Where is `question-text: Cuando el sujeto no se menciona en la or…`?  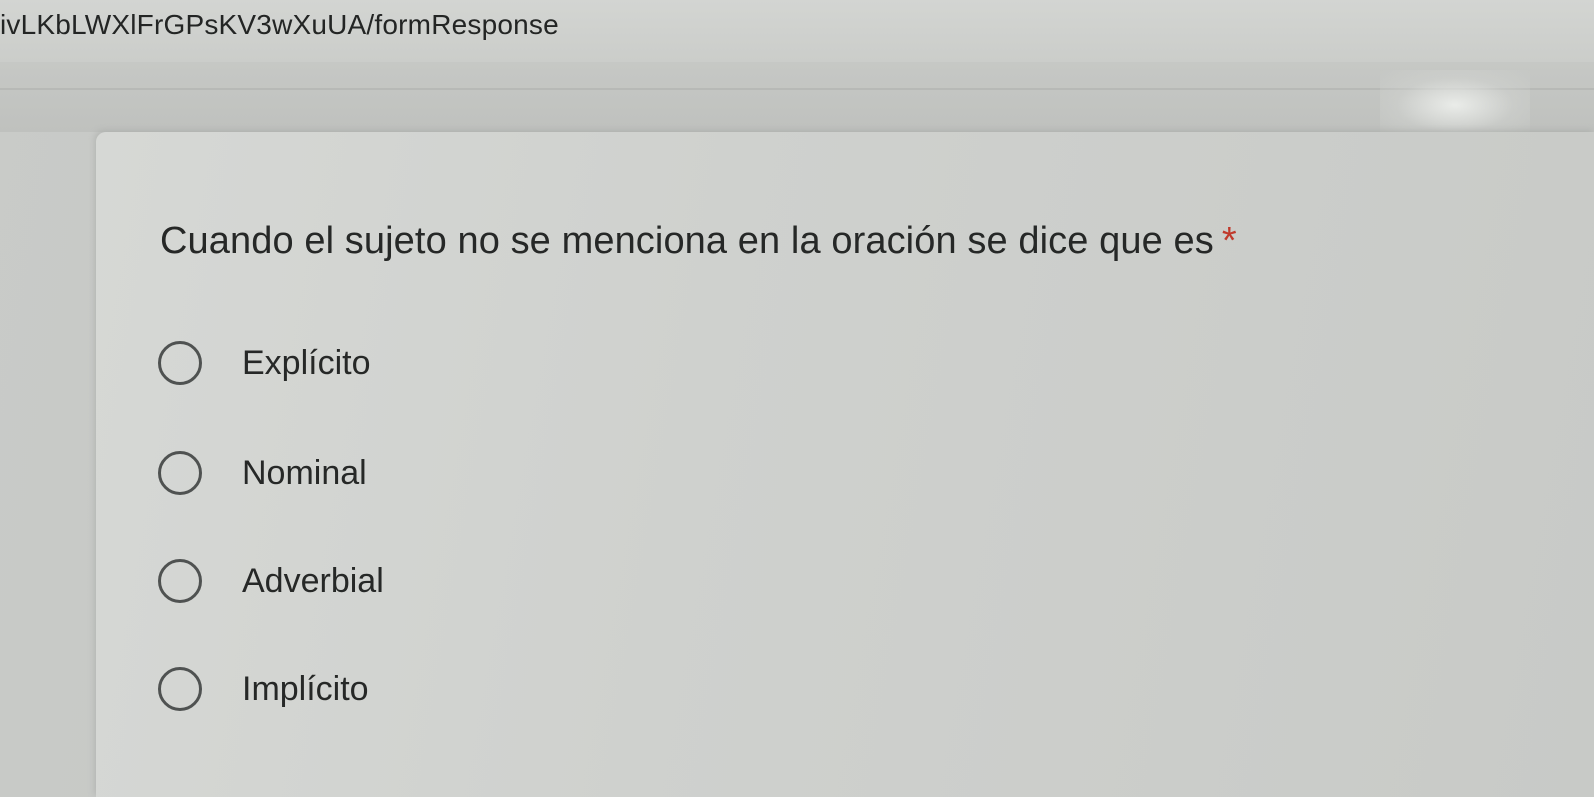
question-text: Cuando el sujeto no se menciona en la or… is located at coordinates (687, 241).